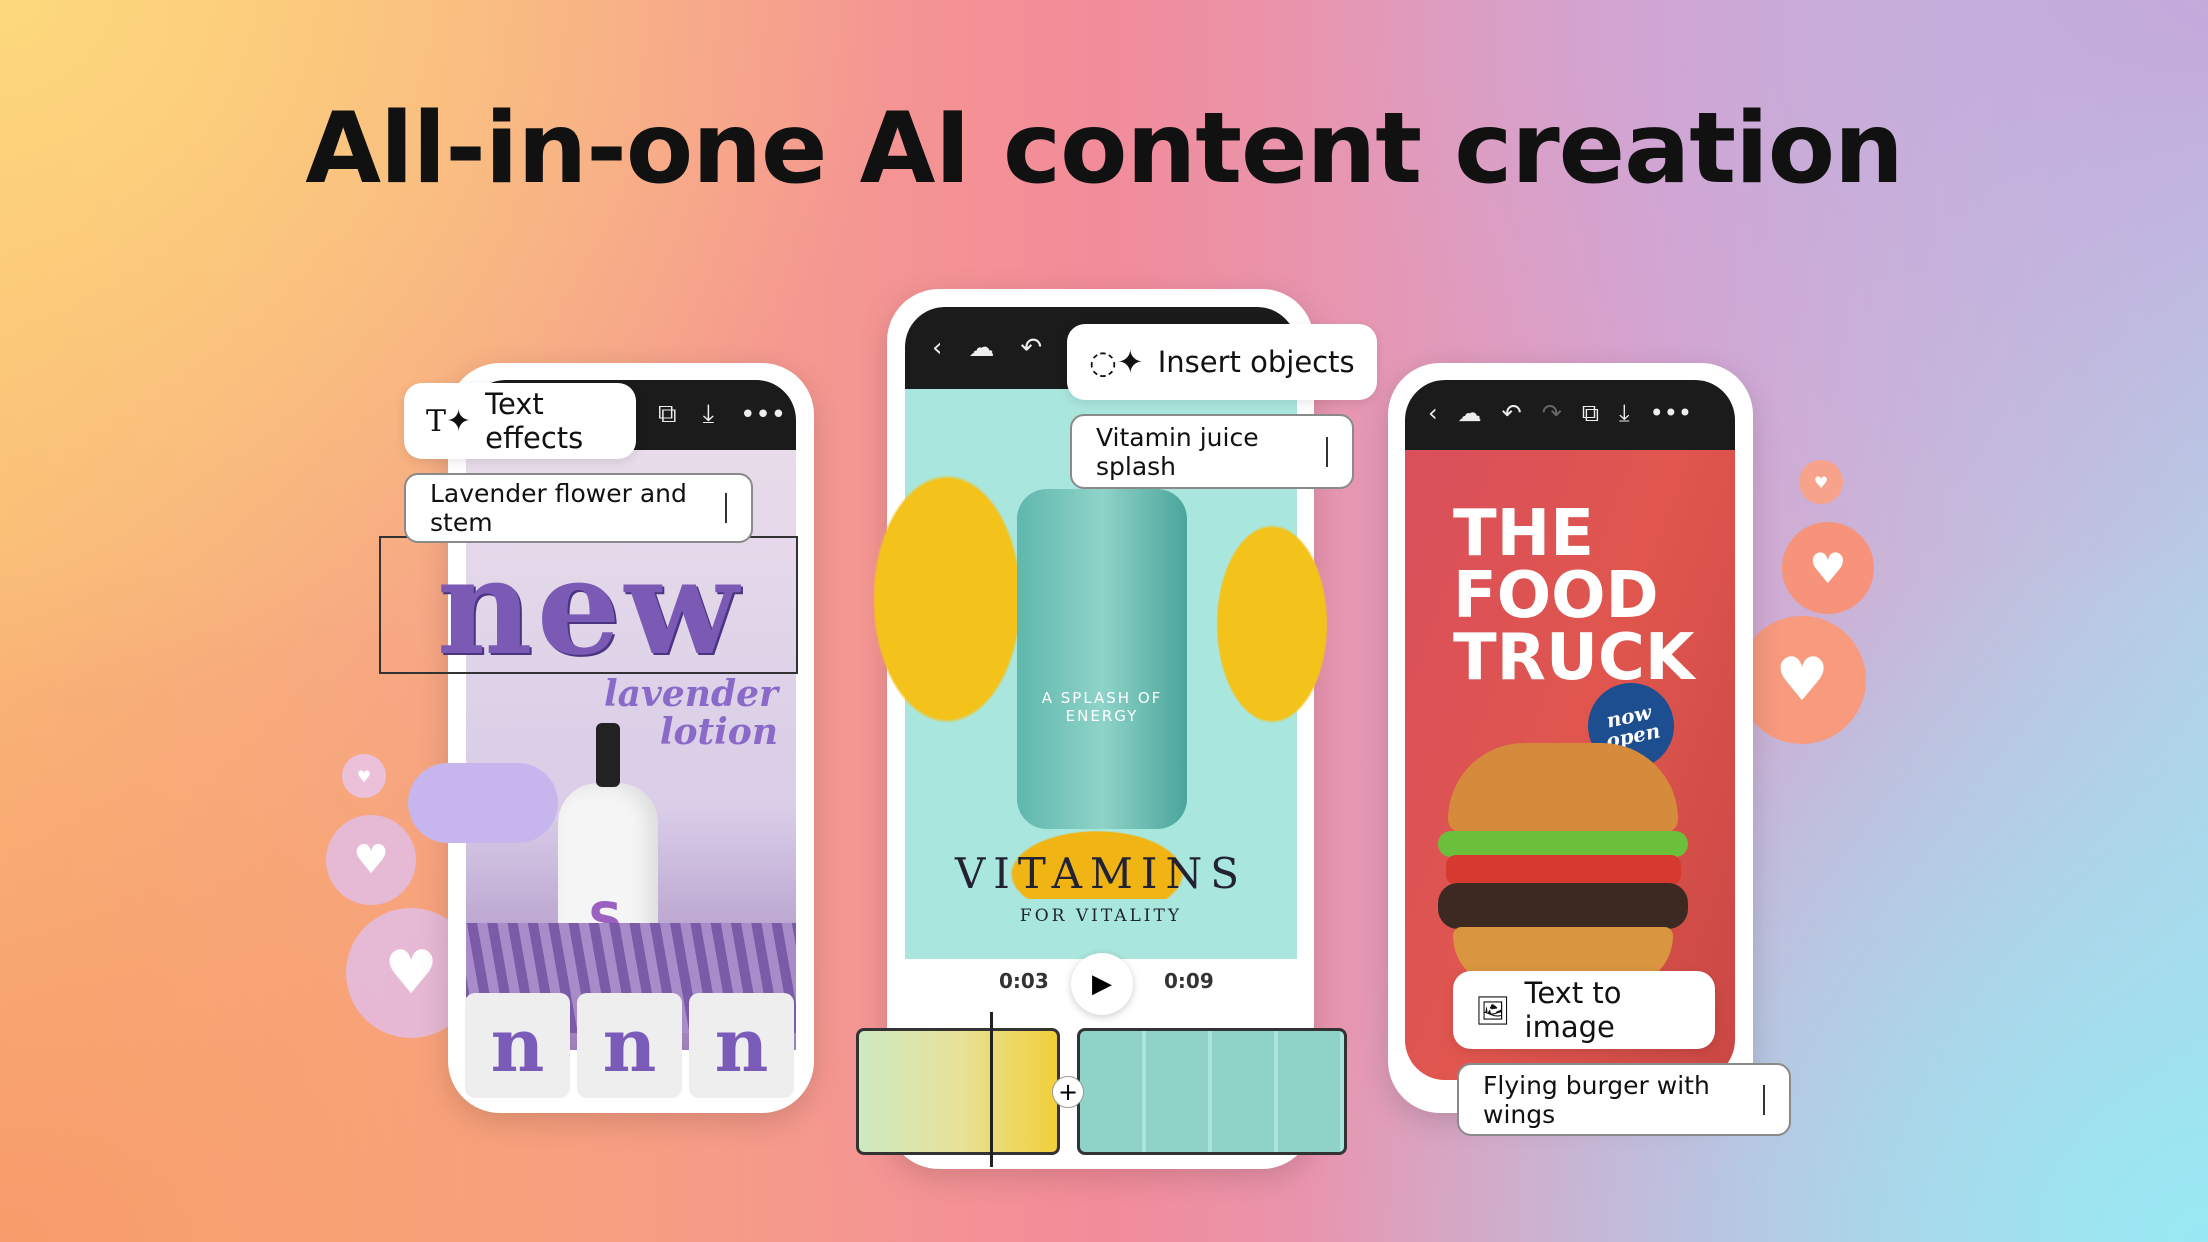 This screenshot has width=2208, height=1242. Describe the element at coordinates (1177, 451) in the screenshot. I see `prompt-text: Vitamin juice splash` at that location.